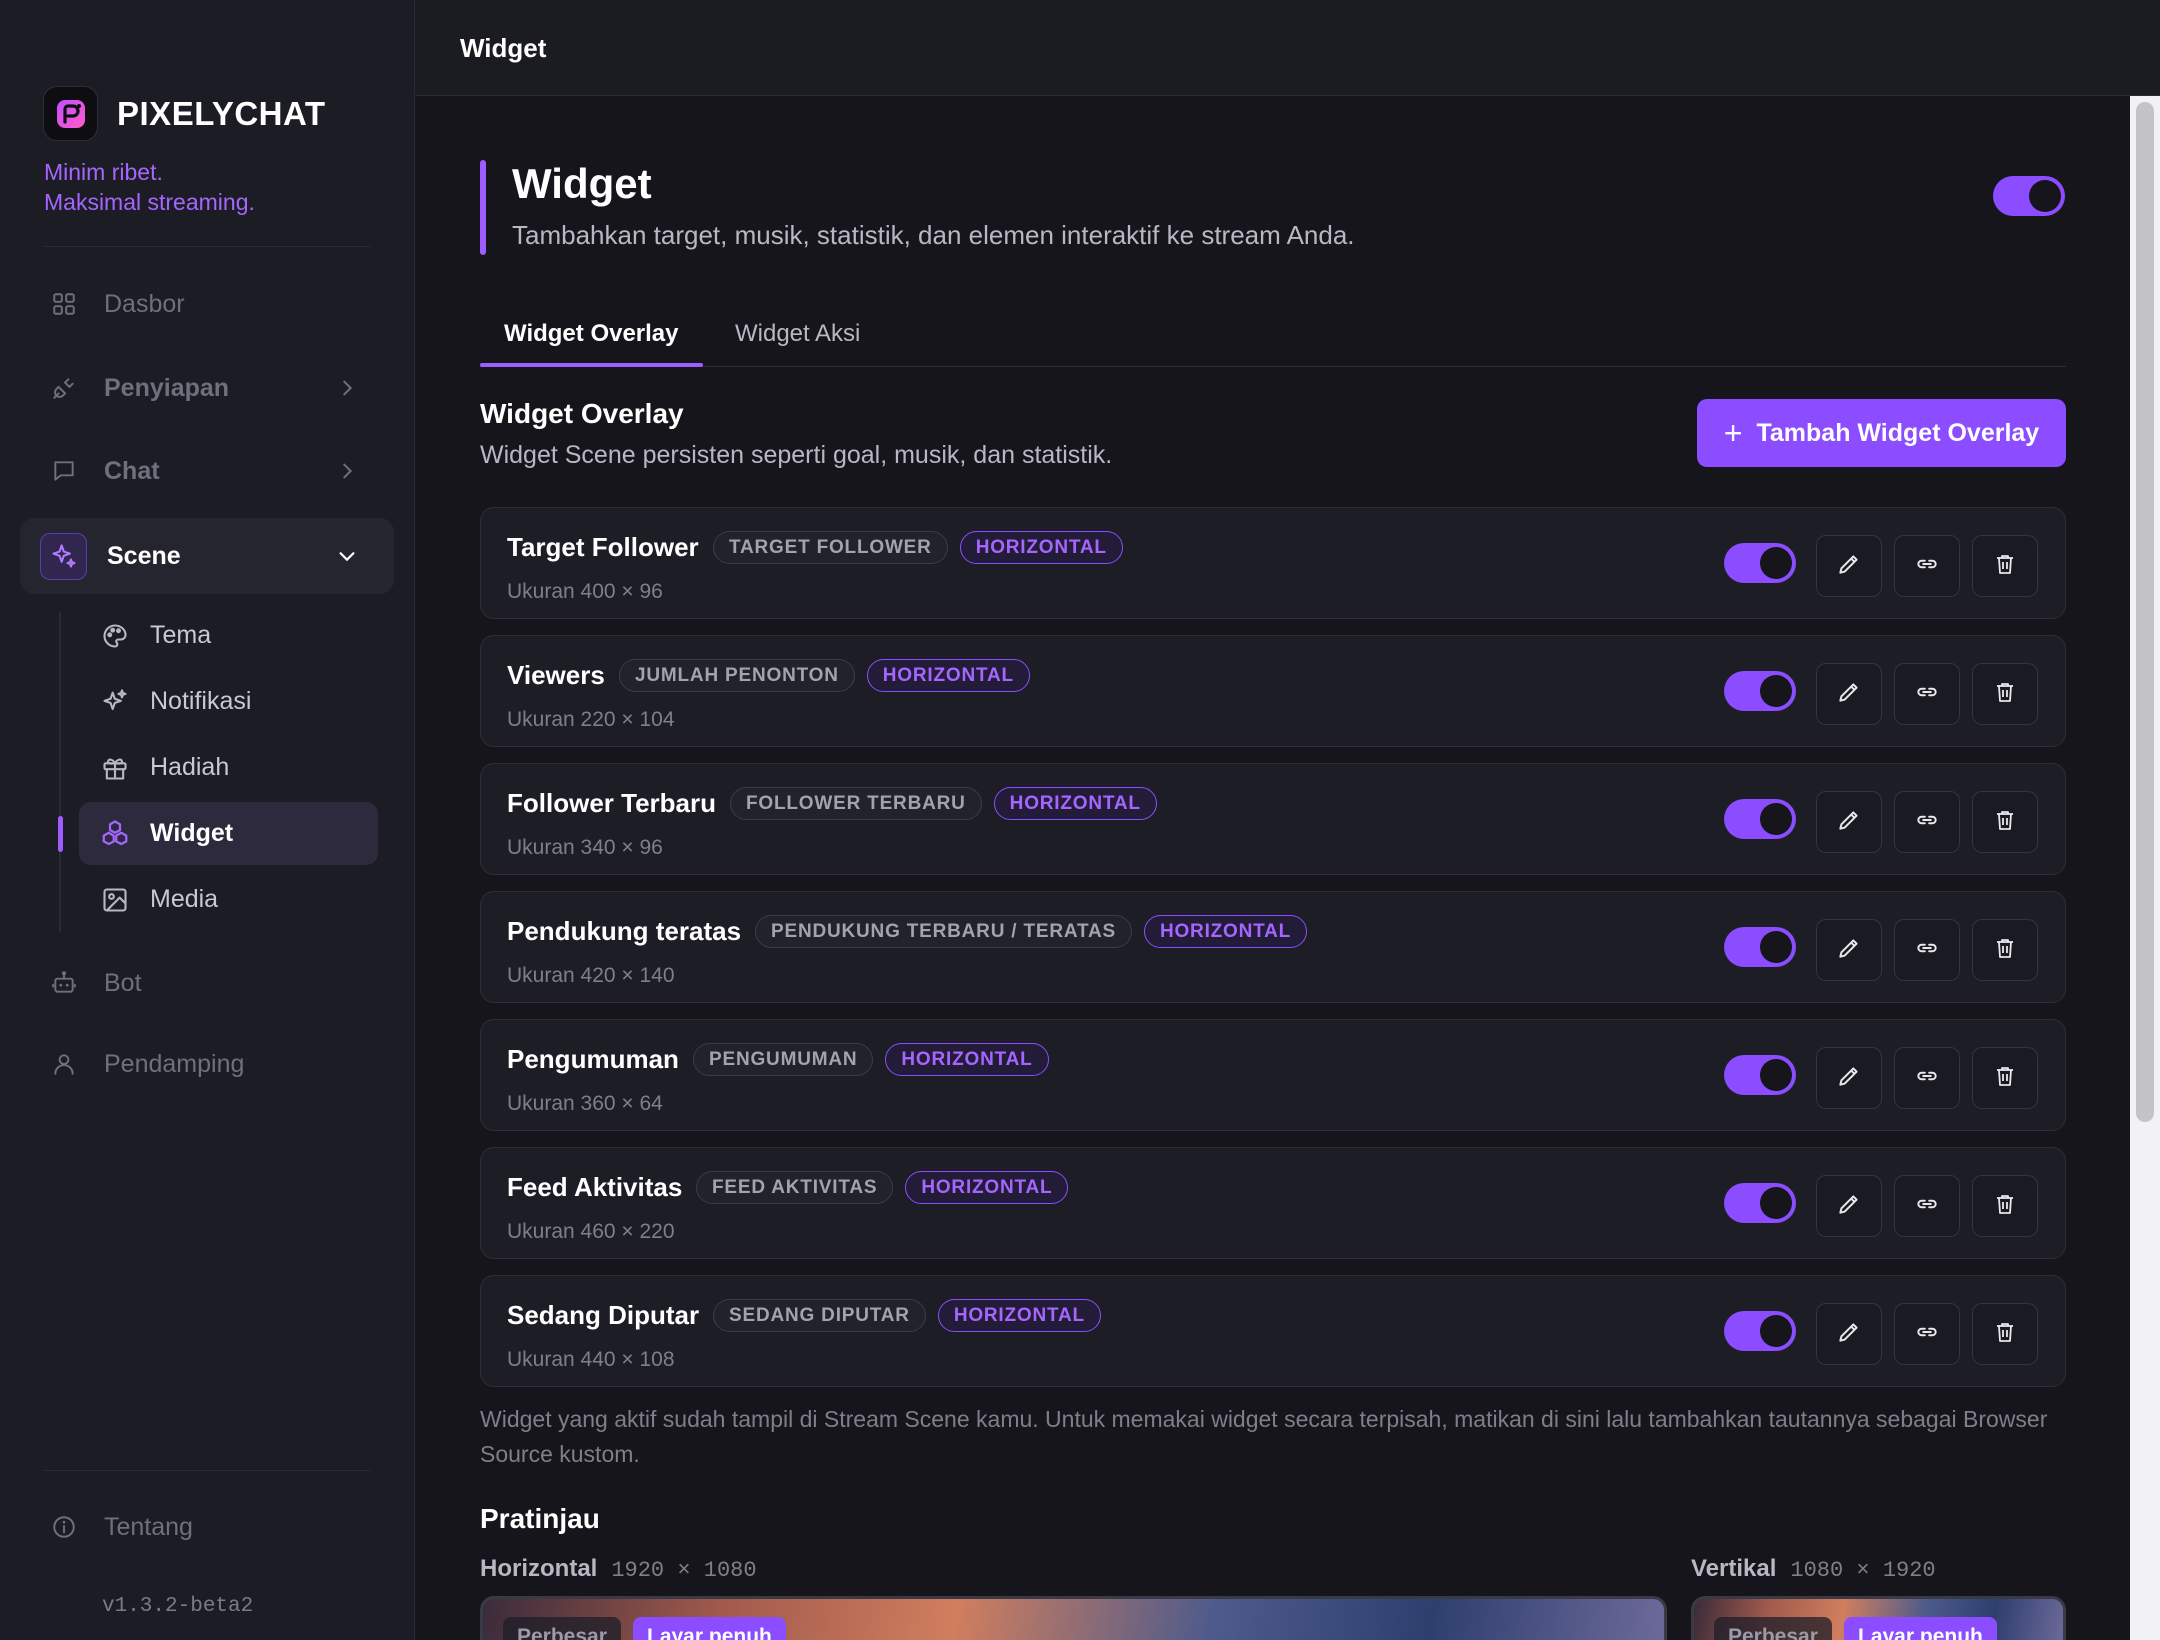  I want to click on subtree-line, so click(60, 772).